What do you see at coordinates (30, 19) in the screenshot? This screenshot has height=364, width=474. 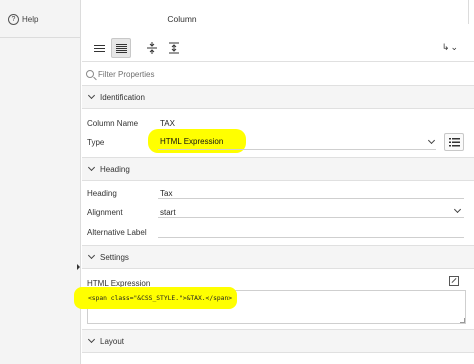 I see `help-label: Help` at bounding box center [30, 19].